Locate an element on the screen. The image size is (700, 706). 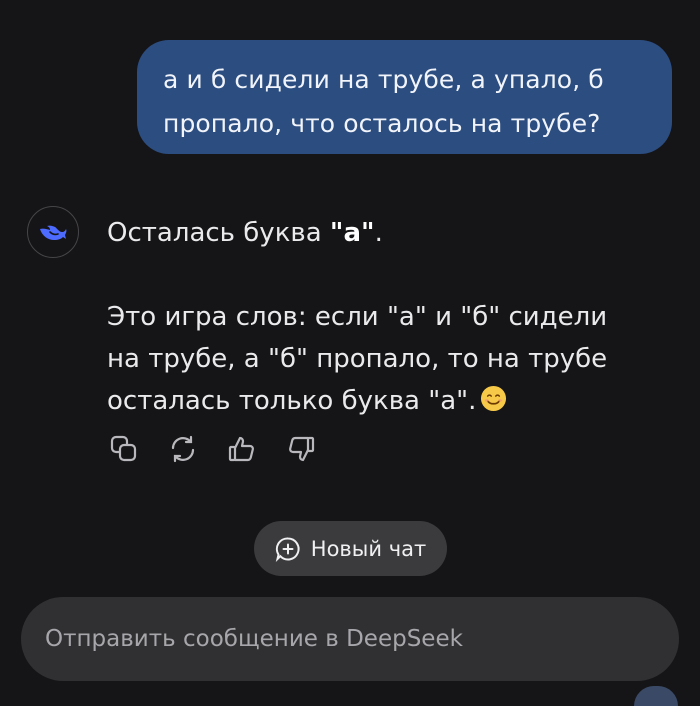
thumbs-down-icon is located at coordinates (301, 448).